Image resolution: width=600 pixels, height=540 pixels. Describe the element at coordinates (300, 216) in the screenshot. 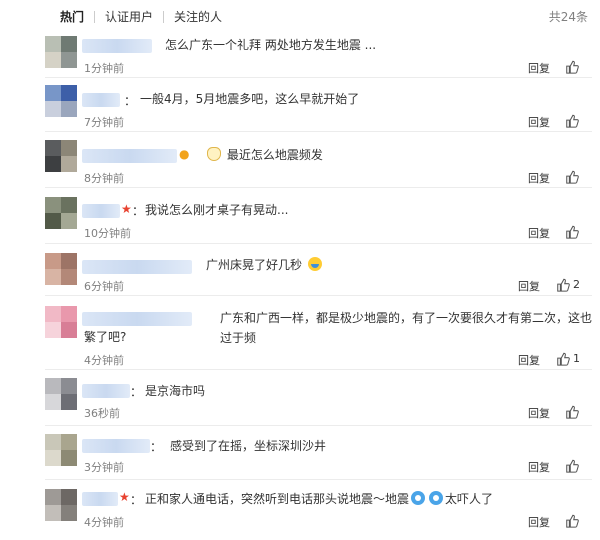

I see `comment-item: ★ ： 我说怎么刚才桌子有晃动... 10分钟前 回复` at that location.